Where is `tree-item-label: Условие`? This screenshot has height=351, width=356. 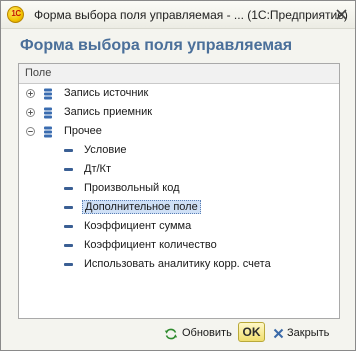 tree-item-label: Условие is located at coordinates (105, 150).